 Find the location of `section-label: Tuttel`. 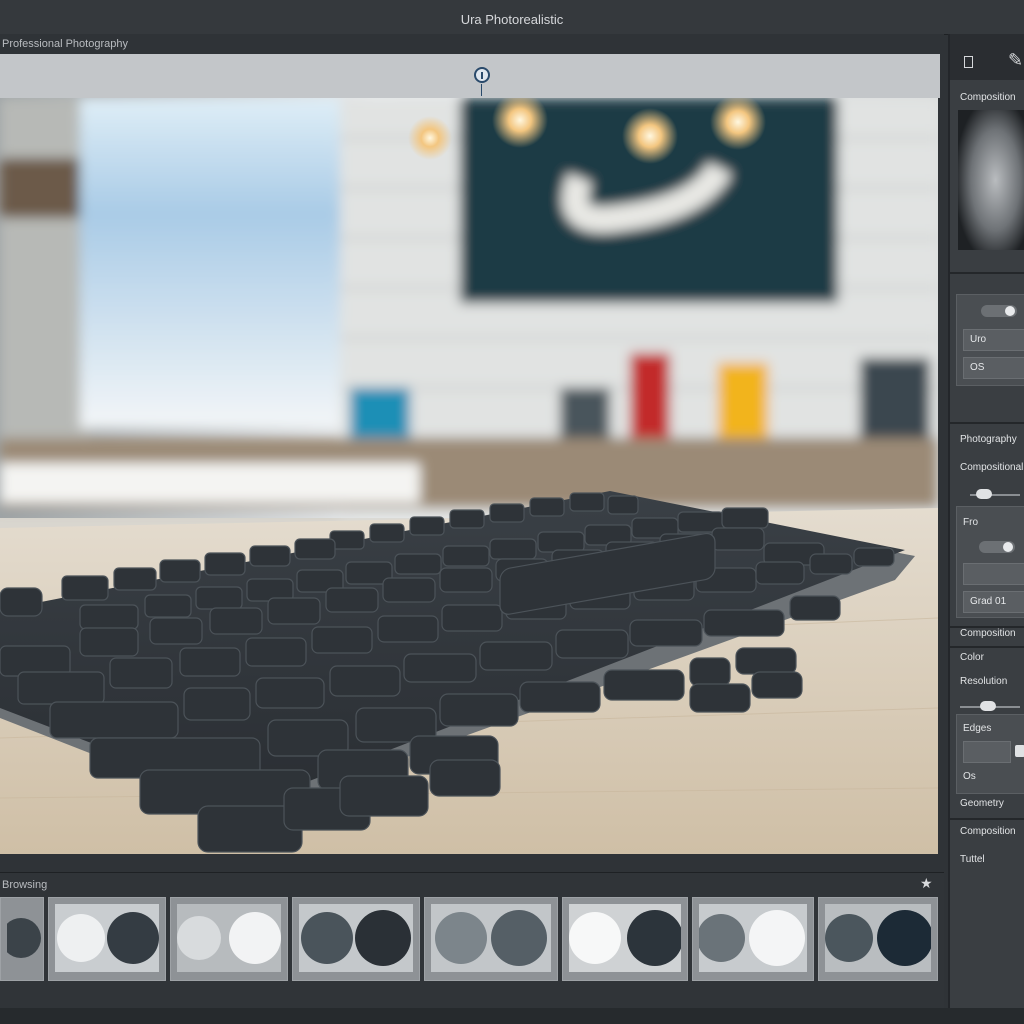

section-label: Tuttel is located at coordinates (972, 859).